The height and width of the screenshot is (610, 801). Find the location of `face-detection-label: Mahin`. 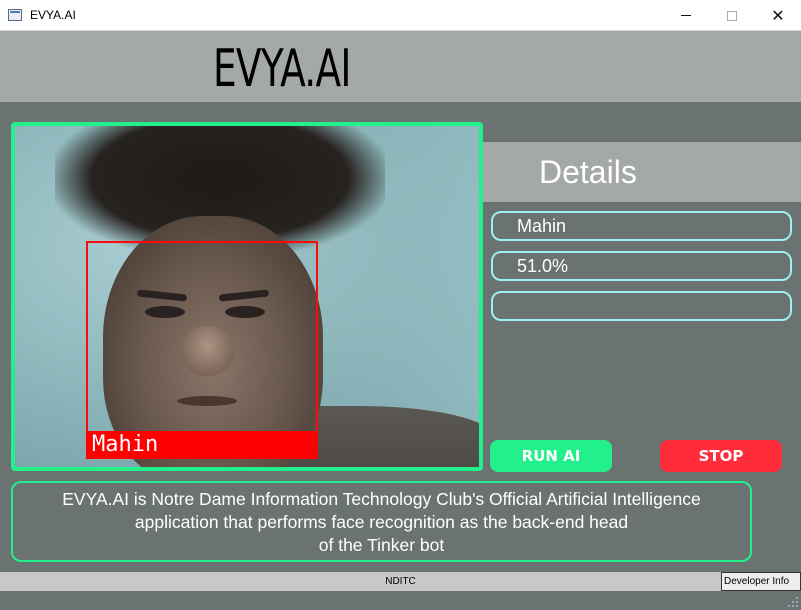

face-detection-label: Mahin is located at coordinates (202, 445).